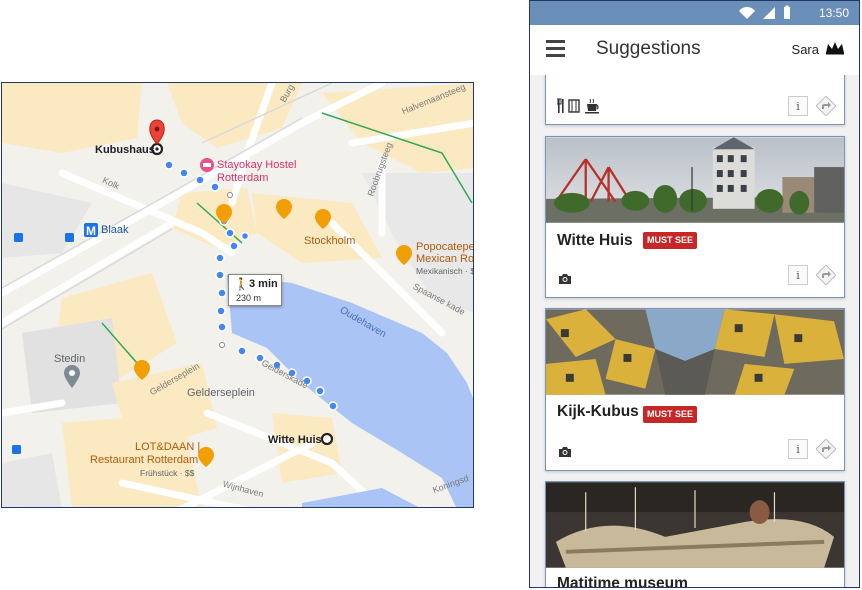  What do you see at coordinates (263, 284) in the screenshot?
I see `walking-time: 3 min` at bounding box center [263, 284].